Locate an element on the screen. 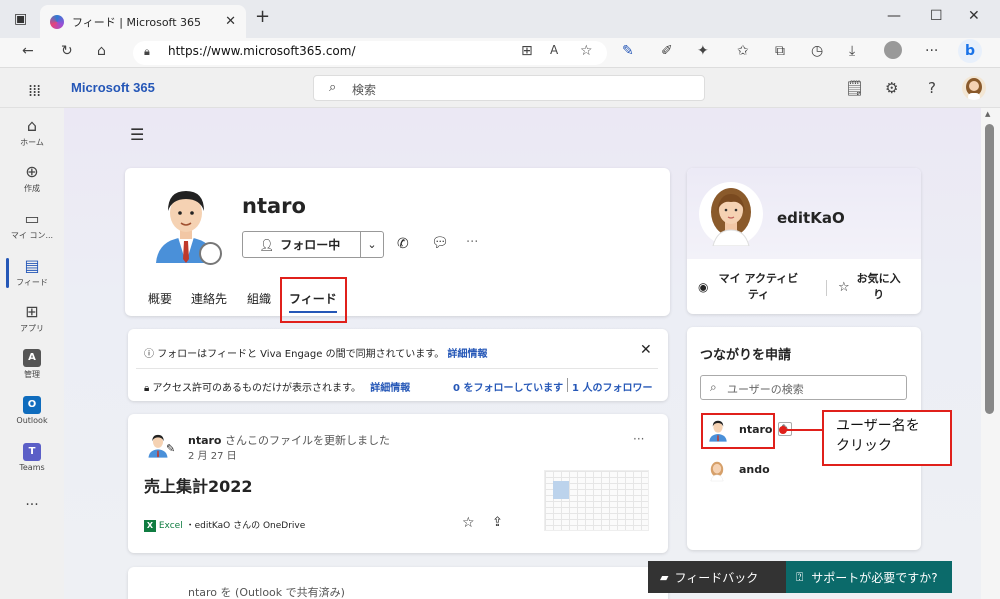 The height and width of the screenshot is (599, 1000). support-label: サポートが必要ですか? is located at coordinates (874, 577).